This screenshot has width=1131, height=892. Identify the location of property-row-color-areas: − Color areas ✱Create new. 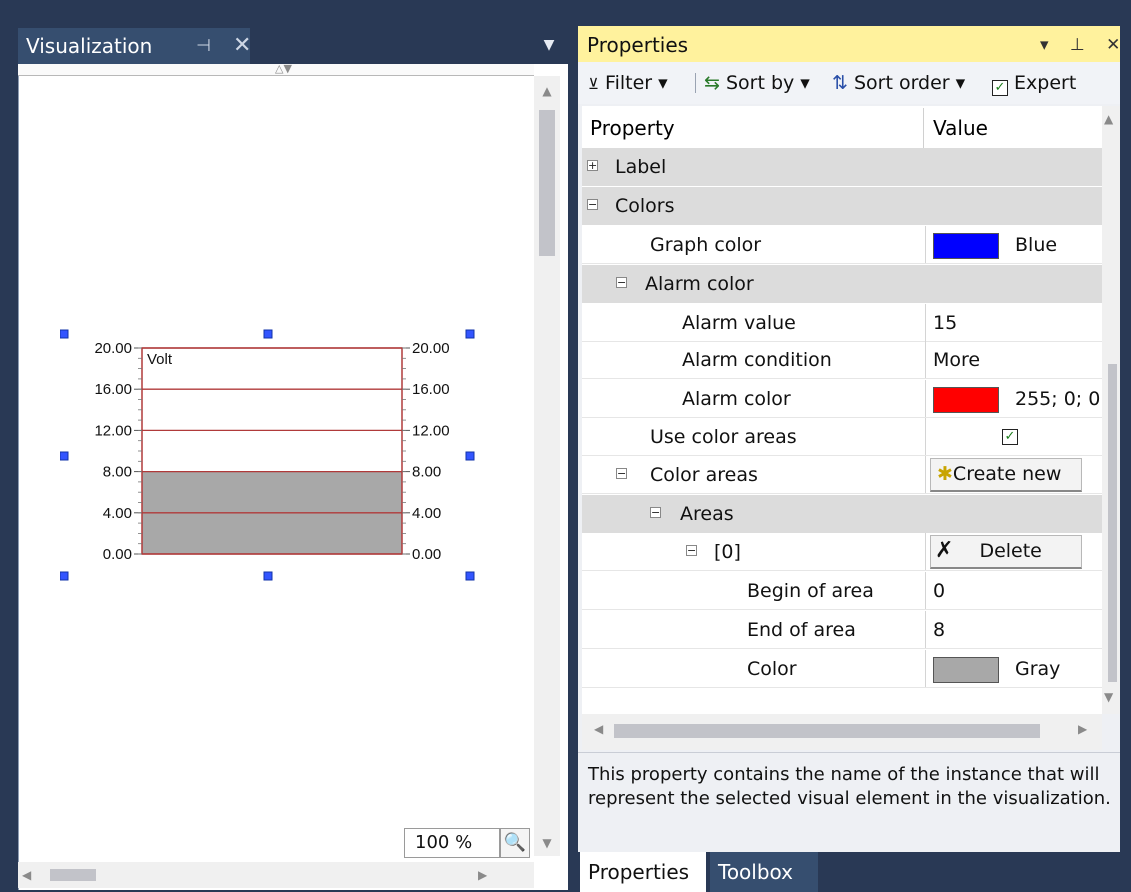
(842, 475).